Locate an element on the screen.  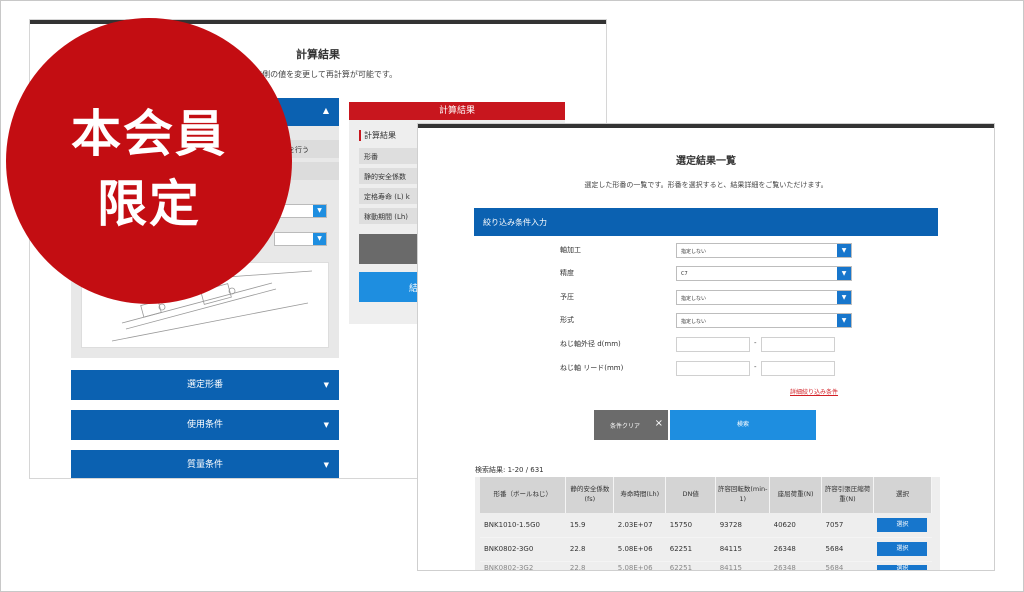
badge-line-2: 限定 is located at coordinates (149, 204).